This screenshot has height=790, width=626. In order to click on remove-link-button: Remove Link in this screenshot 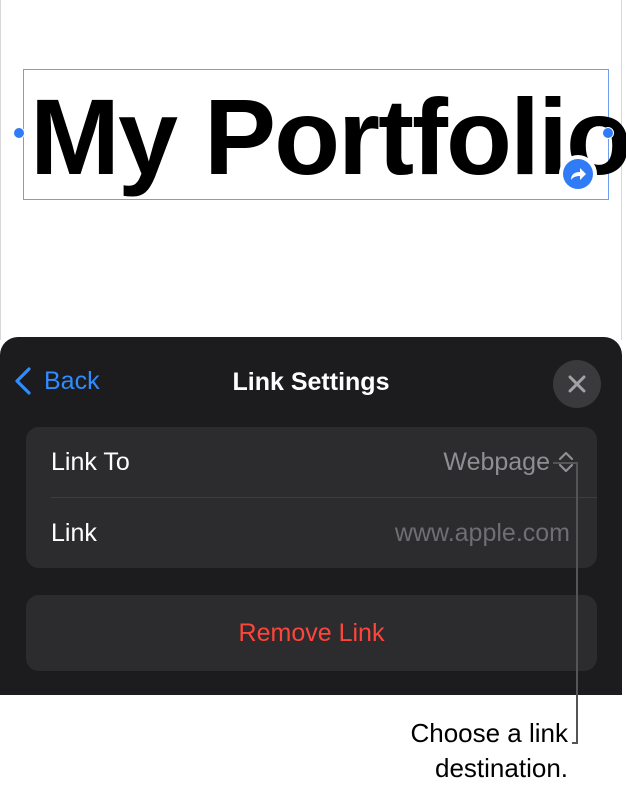, I will do `click(311, 633)`.